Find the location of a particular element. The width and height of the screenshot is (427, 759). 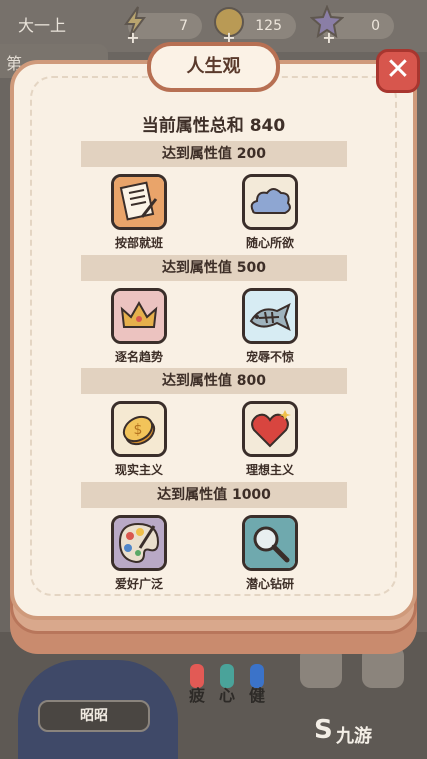

life-view-item-label: 随心所欲 is located at coordinates (269, 243).